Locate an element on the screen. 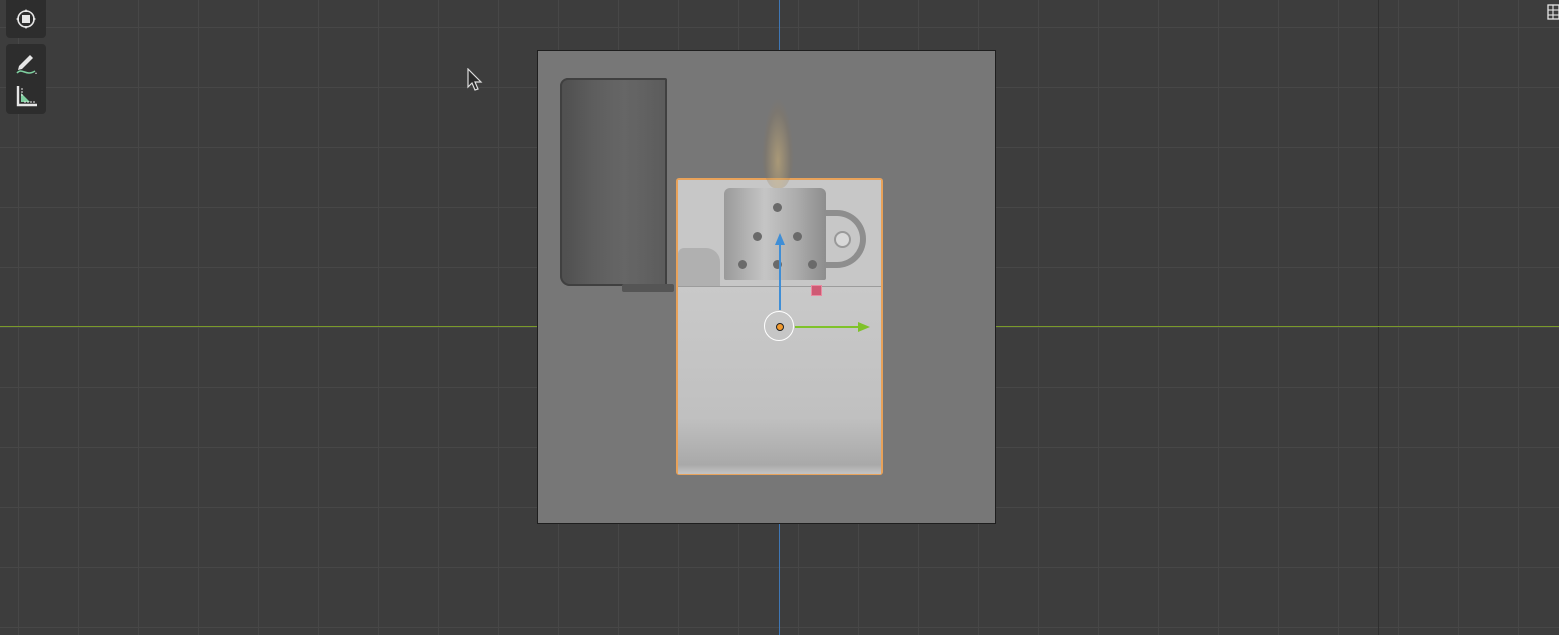 Image resolution: width=1559 pixels, height=635 pixels. annotate-icon is located at coordinates (26, 64).